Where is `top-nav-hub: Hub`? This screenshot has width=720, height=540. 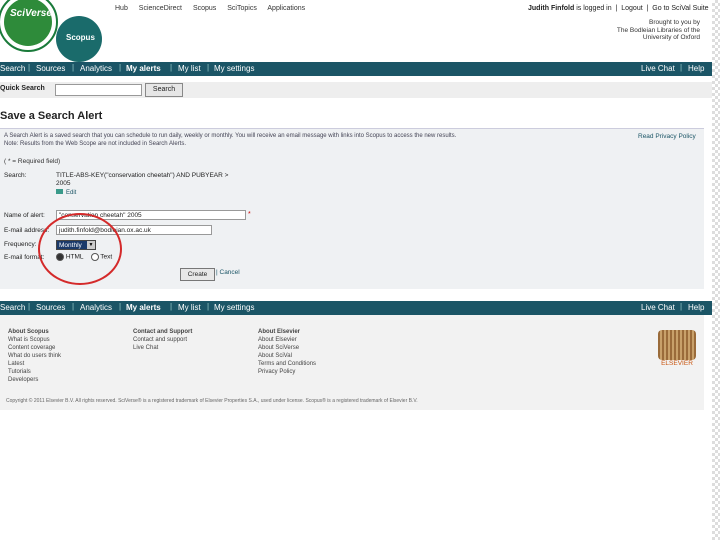
top-nav-hub: Hub is located at coordinates (121, 8).